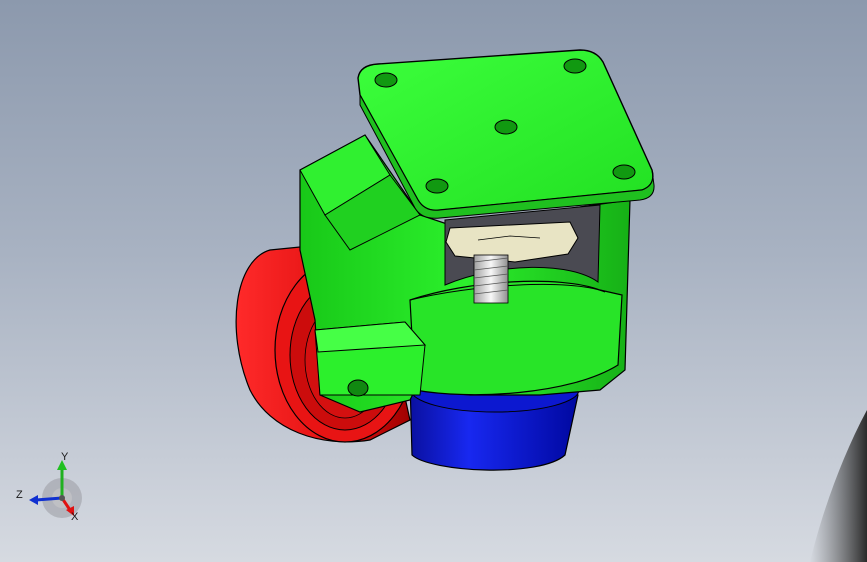  I want to click on offscreen-geometry, so click(838, 486).